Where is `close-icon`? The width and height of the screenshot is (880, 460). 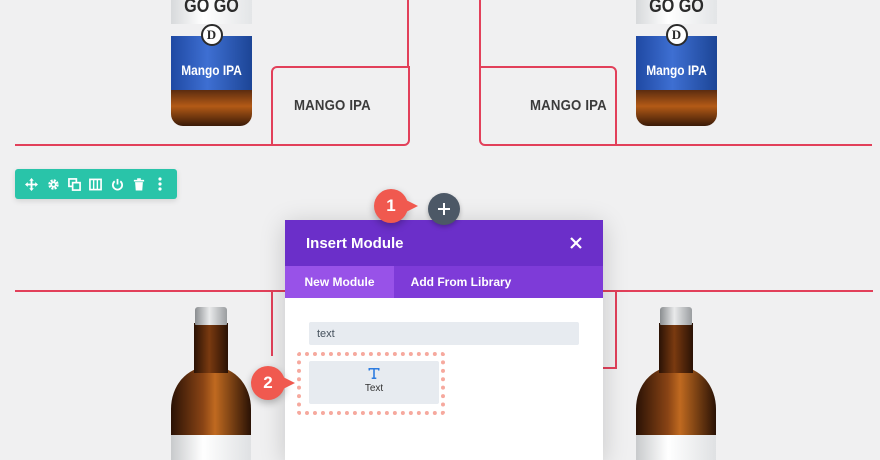
close-icon is located at coordinates (576, 243).